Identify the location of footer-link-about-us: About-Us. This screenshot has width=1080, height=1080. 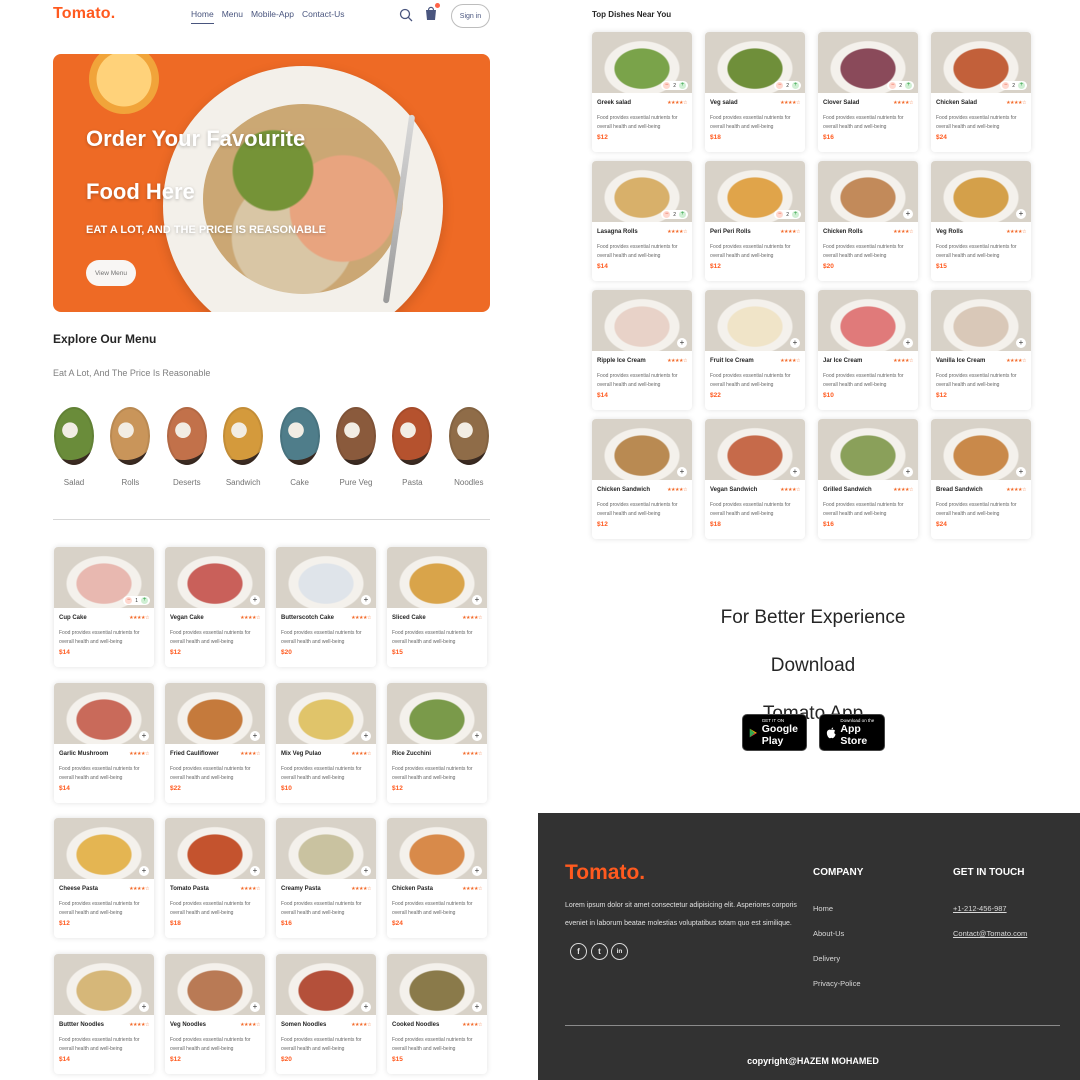
(828, 933).